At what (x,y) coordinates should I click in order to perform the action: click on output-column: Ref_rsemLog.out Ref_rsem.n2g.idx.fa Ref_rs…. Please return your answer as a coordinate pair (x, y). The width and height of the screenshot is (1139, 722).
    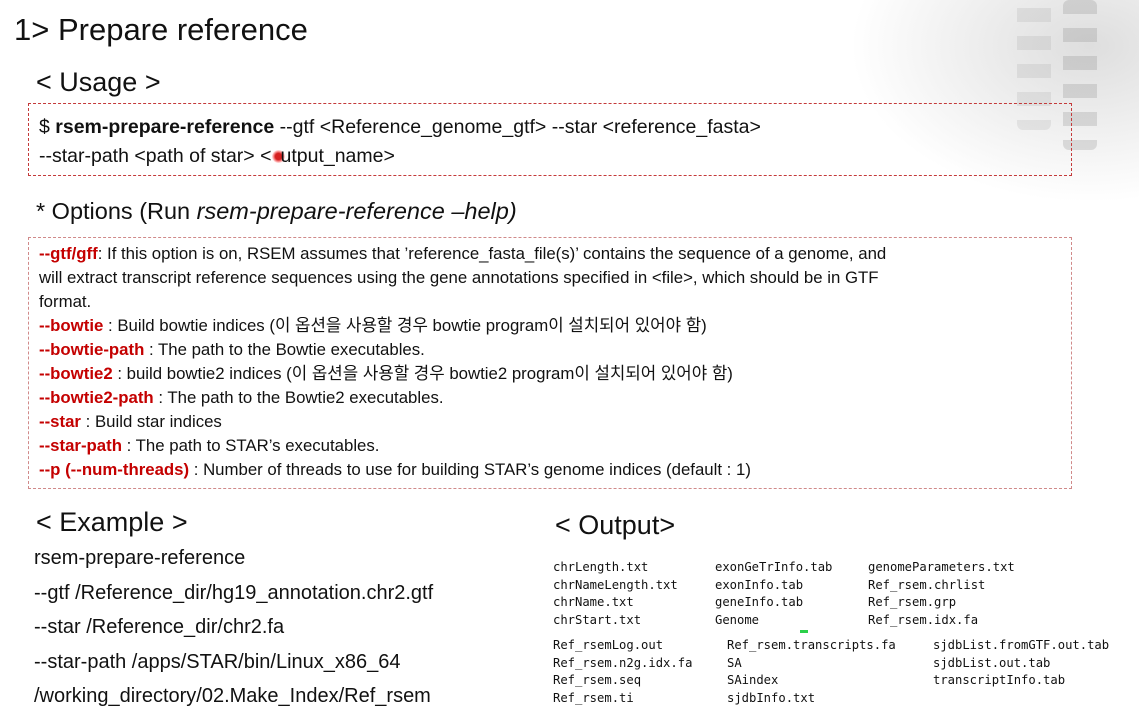
    Looking at the image, I should click on (622, 673).